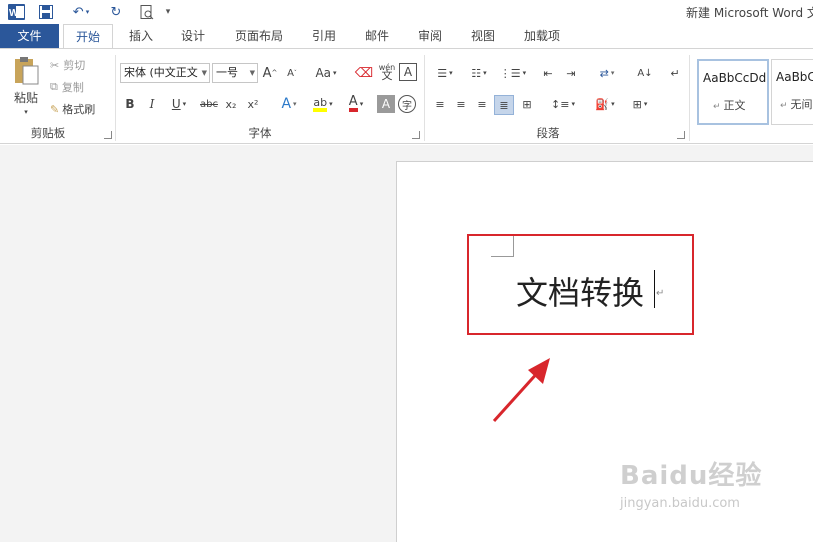 The image size is (813, 542). Describe the element at coordinates (292, 73) in the screenshot. I see `shrink-font-icon: Aˇ` at that location.